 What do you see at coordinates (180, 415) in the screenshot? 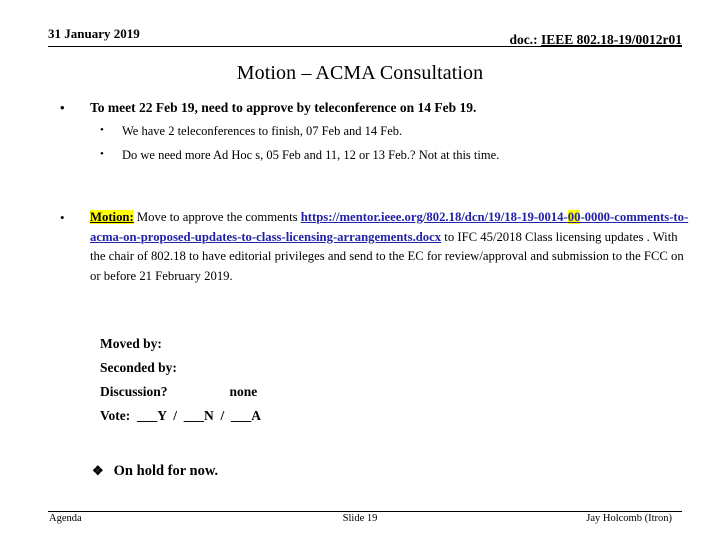
I see `vote-tally-line: Vote: ___Y / ___N / ___A` at bounding box center [180, 415].